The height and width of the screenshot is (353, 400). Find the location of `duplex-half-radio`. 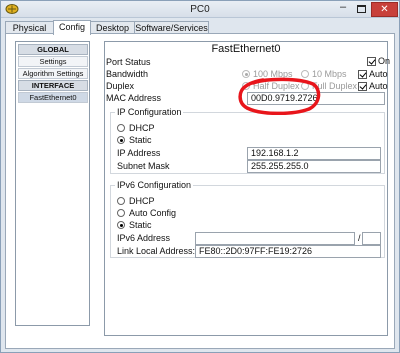

duplex-half-radio is located at coordinates (246, 86).